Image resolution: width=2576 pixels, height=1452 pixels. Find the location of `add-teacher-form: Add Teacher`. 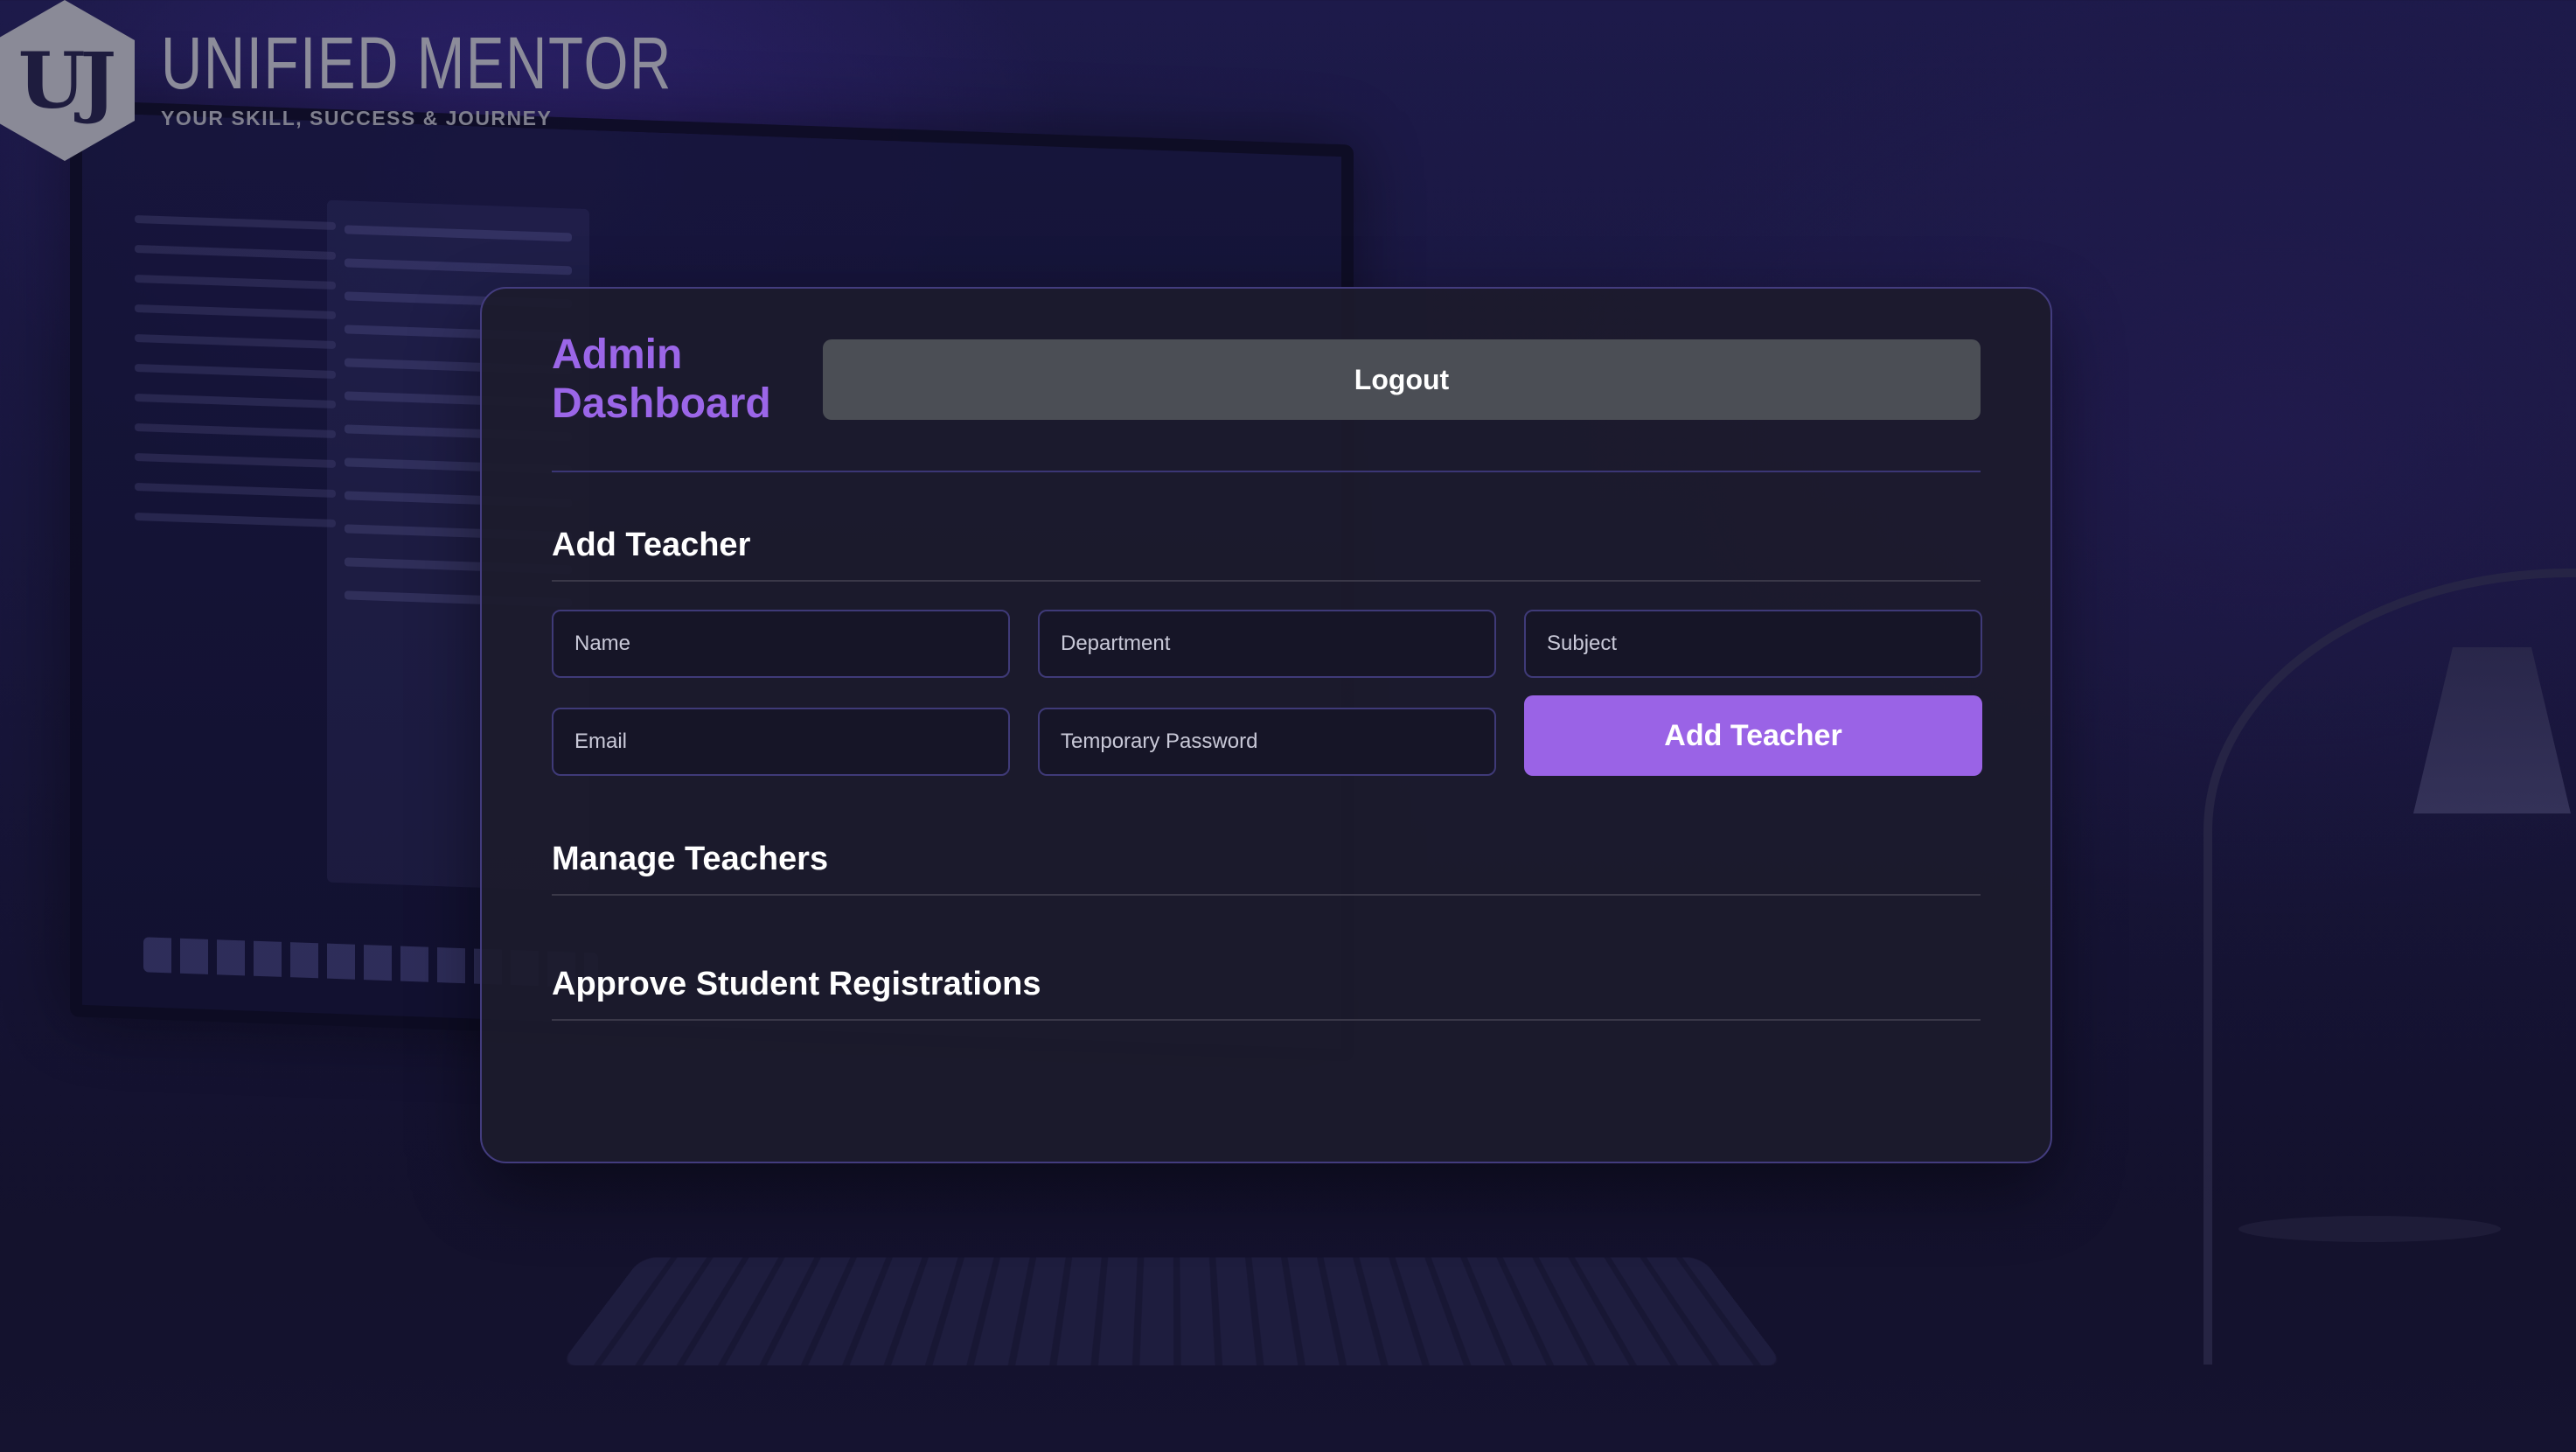

add-teacher-form: Add Teacher is located at coordinates (1267, 693).